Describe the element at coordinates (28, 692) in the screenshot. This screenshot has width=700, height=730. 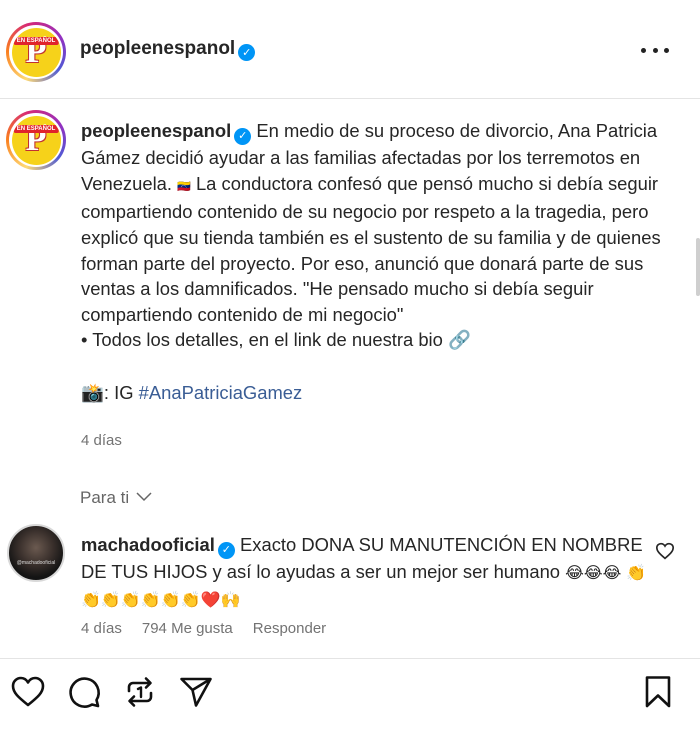
I see `heart-icon` at that location.